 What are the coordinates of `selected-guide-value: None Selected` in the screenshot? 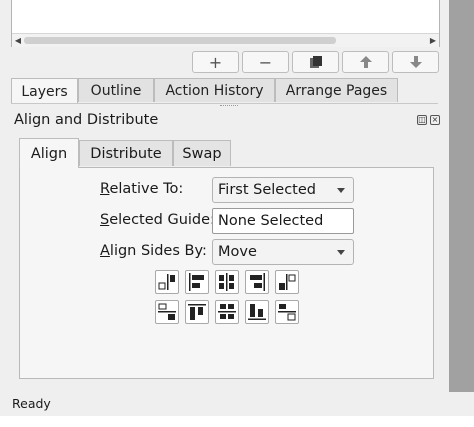 It's located at (271, 221).